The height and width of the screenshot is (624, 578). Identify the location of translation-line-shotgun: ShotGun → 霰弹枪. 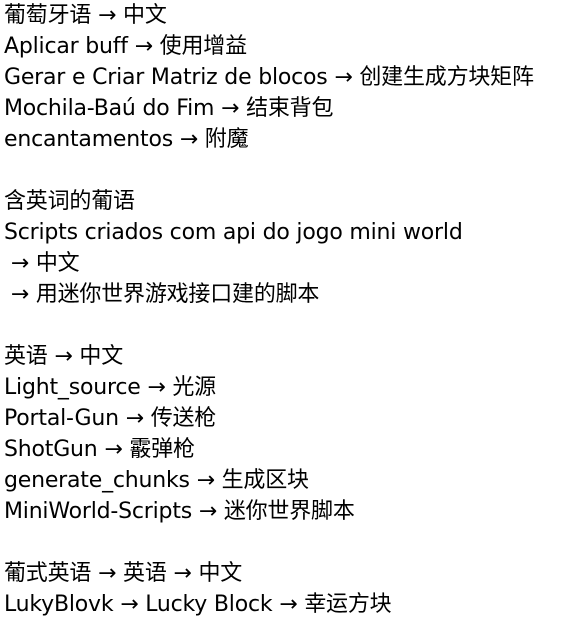
(99, 449).